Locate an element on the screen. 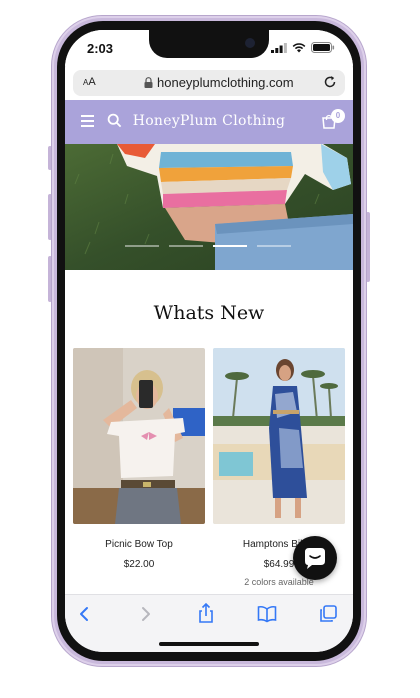  hero-slideshow is located at coordinates (209, 207).